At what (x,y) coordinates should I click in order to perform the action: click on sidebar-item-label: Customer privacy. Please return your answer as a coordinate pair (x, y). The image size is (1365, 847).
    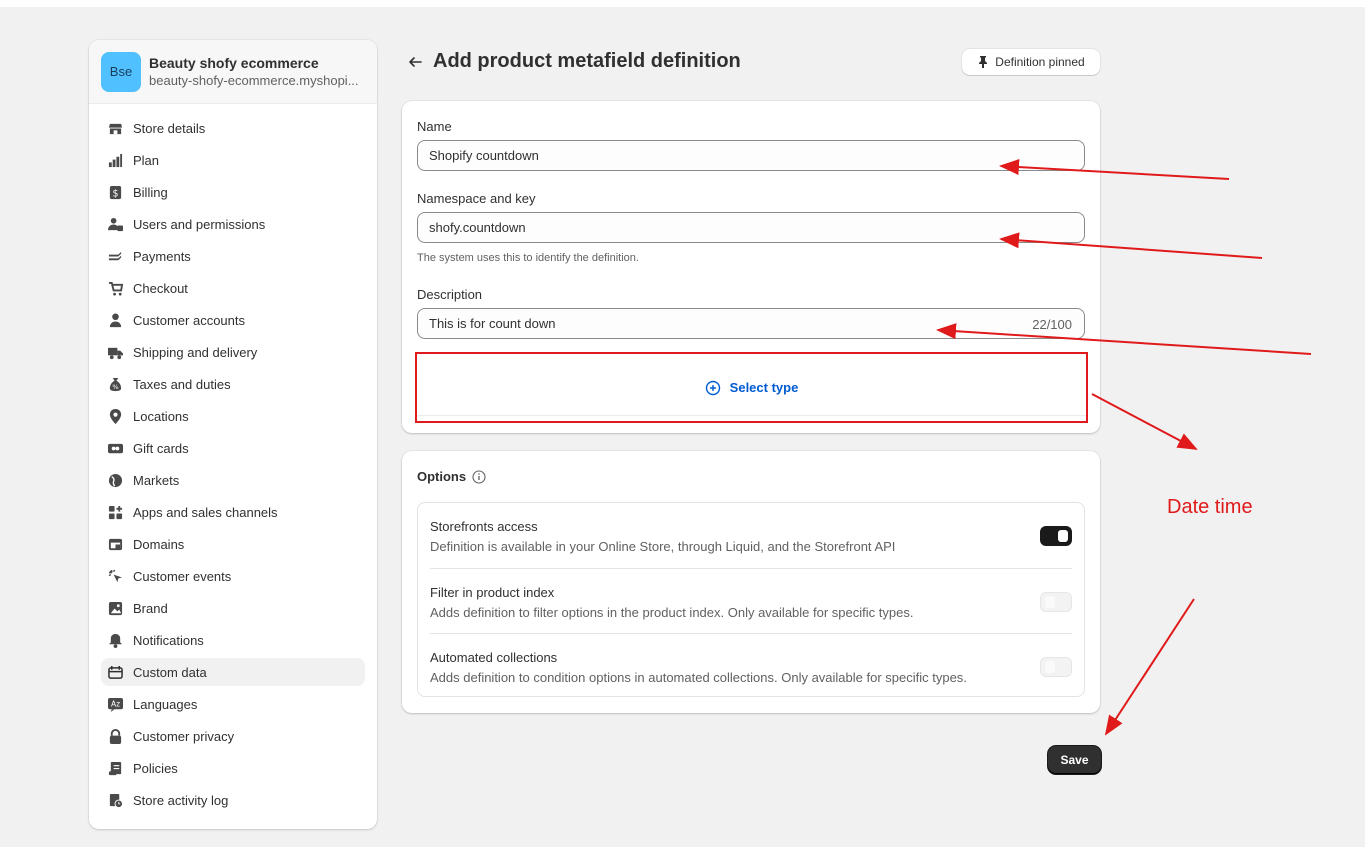
    Looking at the image, I should click on (184, 736).